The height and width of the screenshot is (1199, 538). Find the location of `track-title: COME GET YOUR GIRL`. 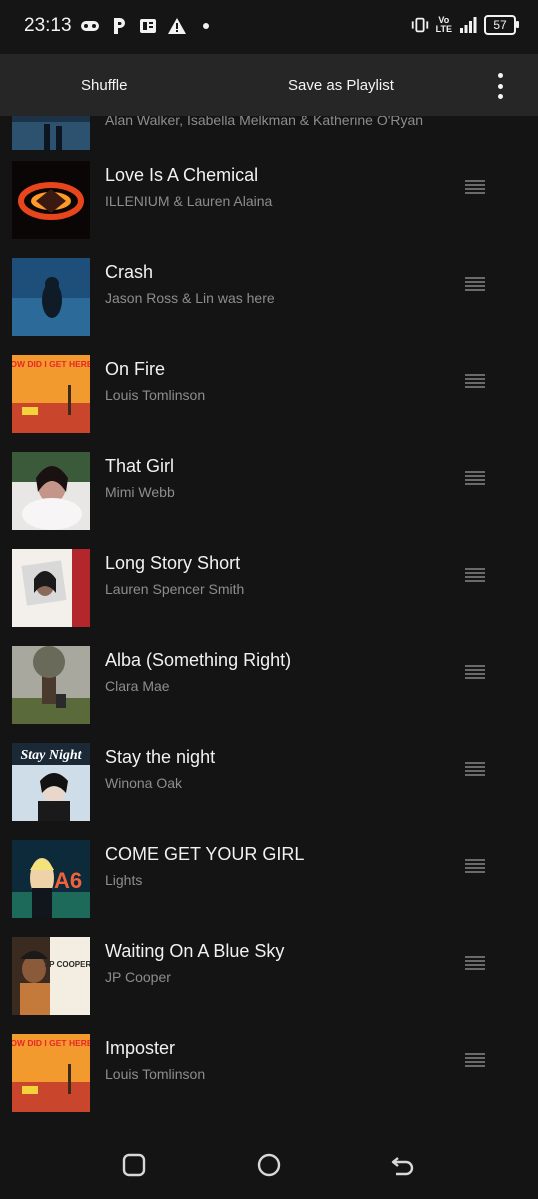

track-title: COME GET YOUR GIRL is located at coordinates (205, 854).